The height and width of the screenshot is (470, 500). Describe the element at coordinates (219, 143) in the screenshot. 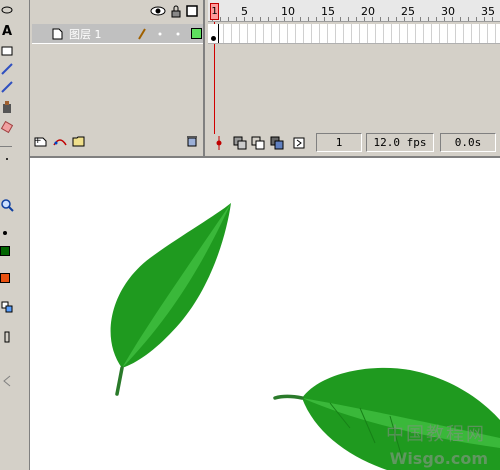

I see `center-frame-icon` at that location.